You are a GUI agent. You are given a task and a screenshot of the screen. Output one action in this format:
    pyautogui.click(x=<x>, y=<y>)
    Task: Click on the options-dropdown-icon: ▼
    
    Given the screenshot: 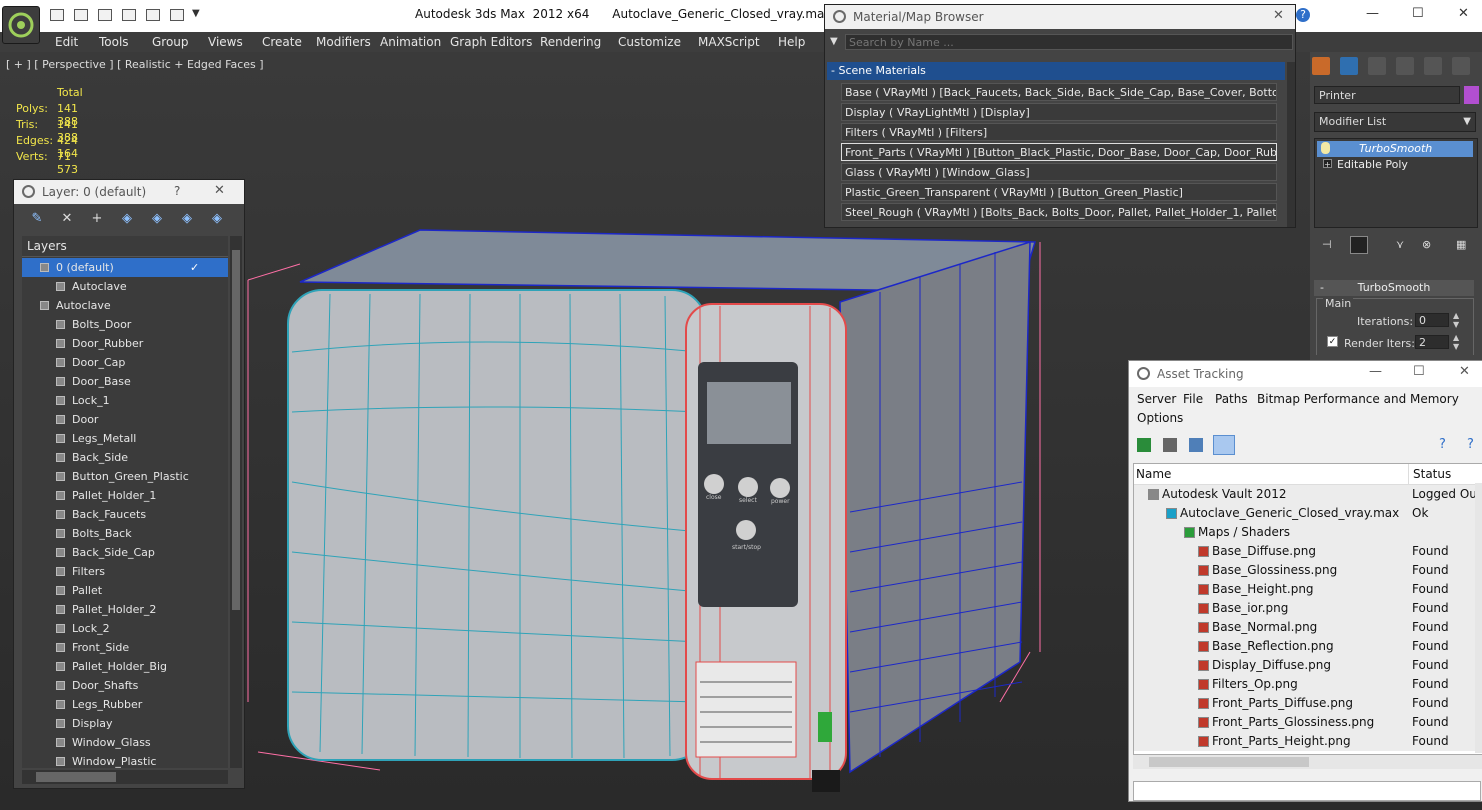 What is the action you would take?
    pyautogui.click(x=834, y=41)
    